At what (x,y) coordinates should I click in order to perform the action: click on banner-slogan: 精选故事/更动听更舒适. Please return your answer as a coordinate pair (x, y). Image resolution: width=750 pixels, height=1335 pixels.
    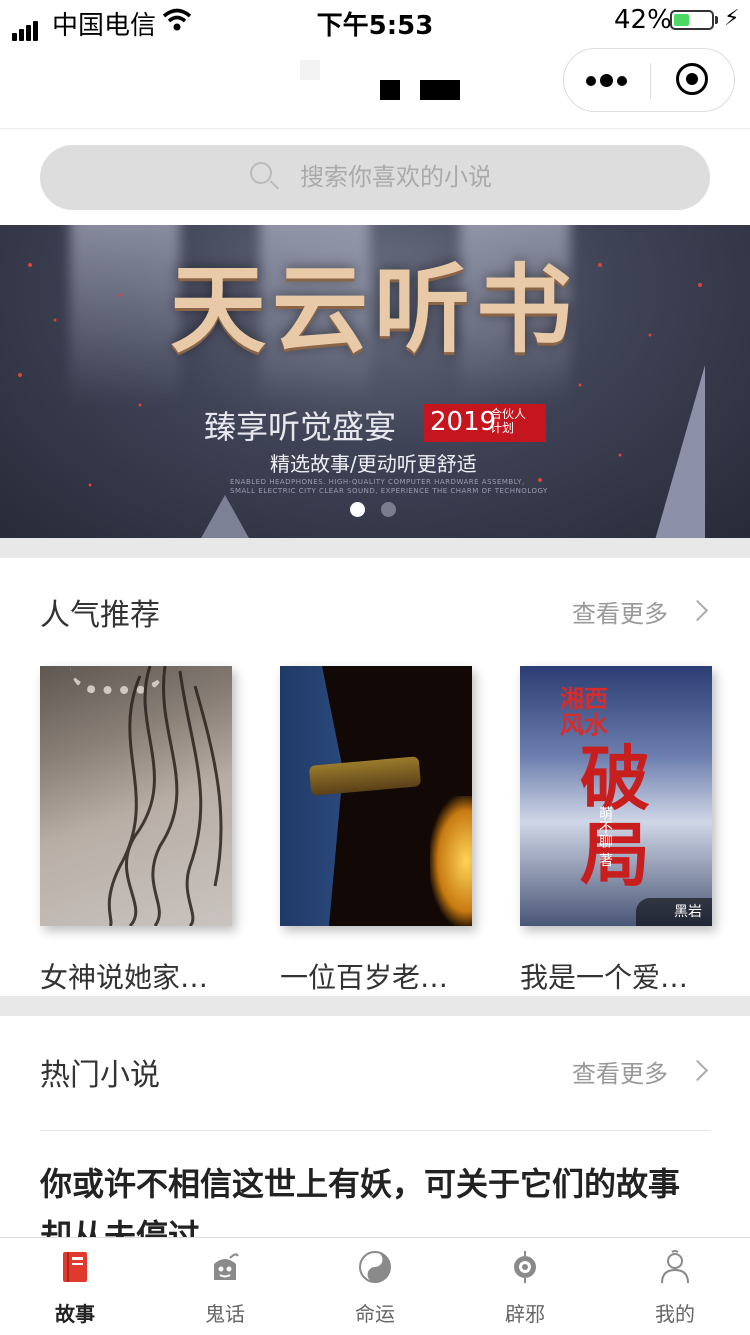
    Looking at the image, I should click on (373, 464).